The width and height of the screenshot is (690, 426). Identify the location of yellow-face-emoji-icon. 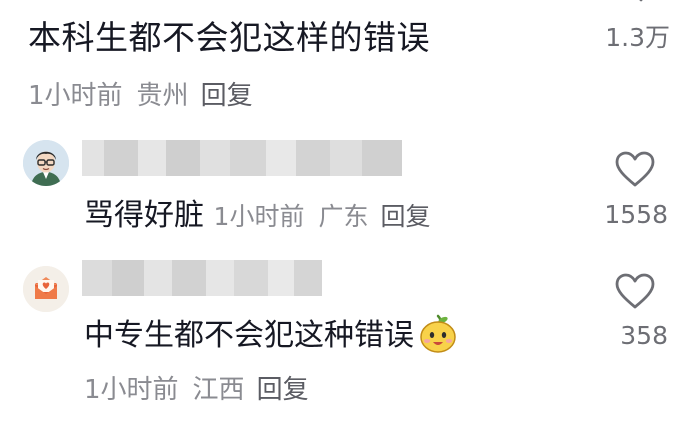
(438, 333).